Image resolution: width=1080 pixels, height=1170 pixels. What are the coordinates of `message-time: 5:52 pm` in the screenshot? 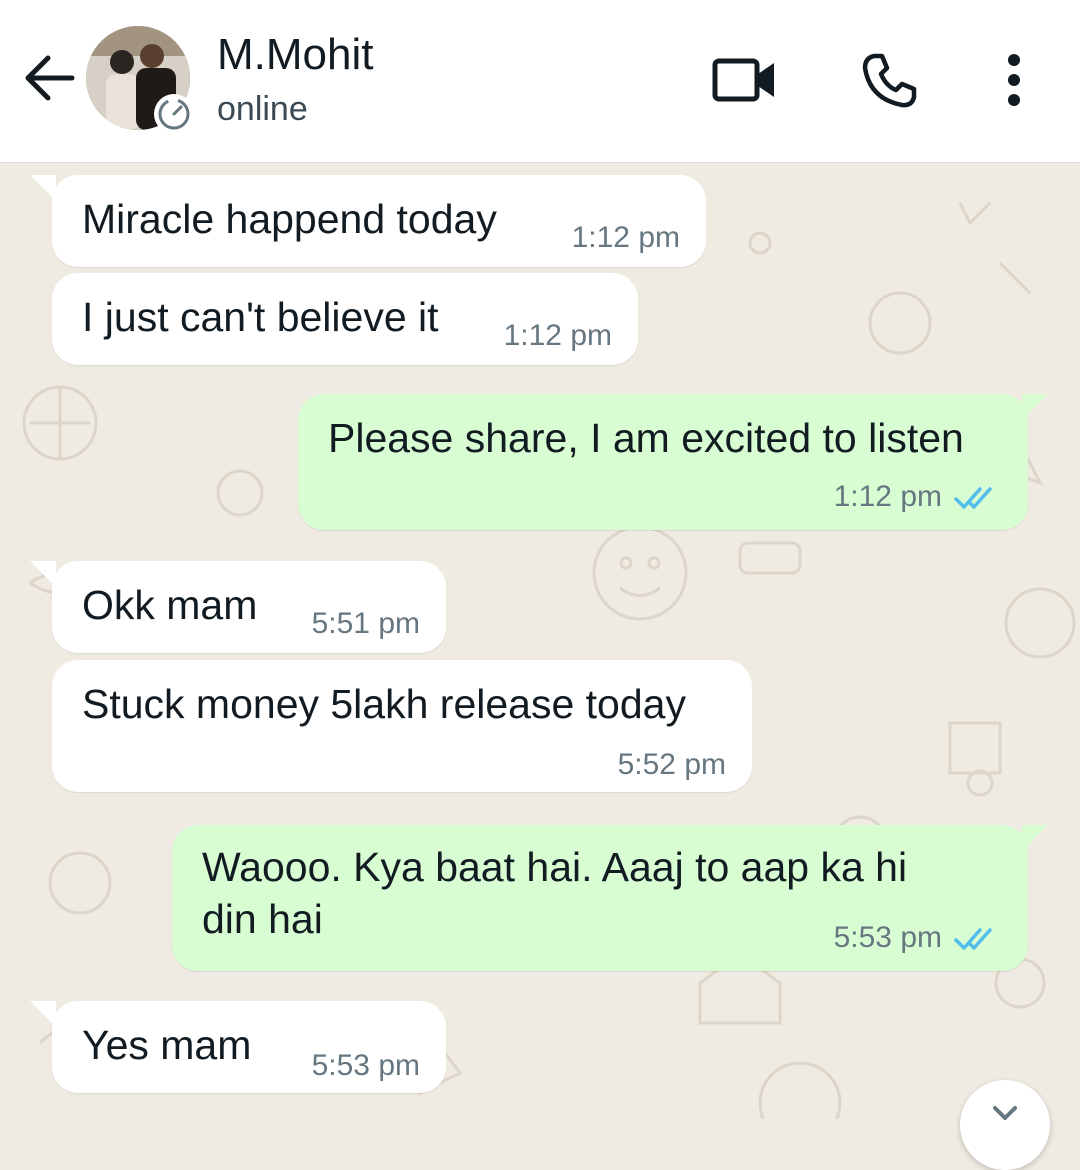 It's located at (671, 764).